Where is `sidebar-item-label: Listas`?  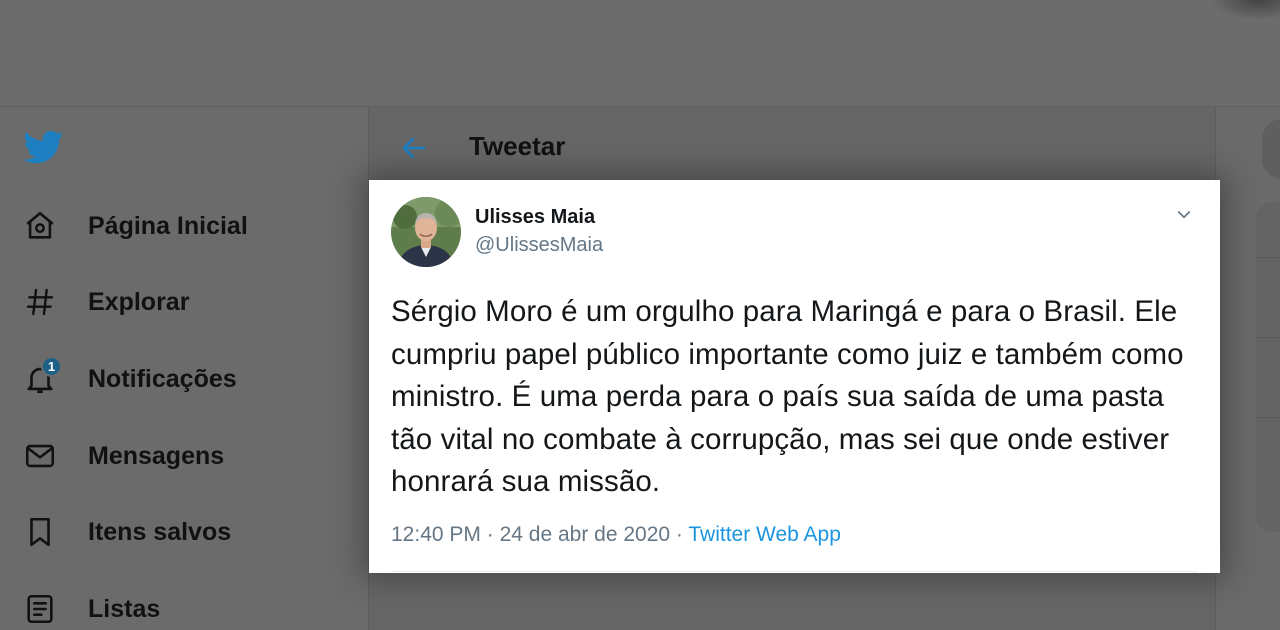 sidebar-item-label: Listas is located at coordinates (124, 608).